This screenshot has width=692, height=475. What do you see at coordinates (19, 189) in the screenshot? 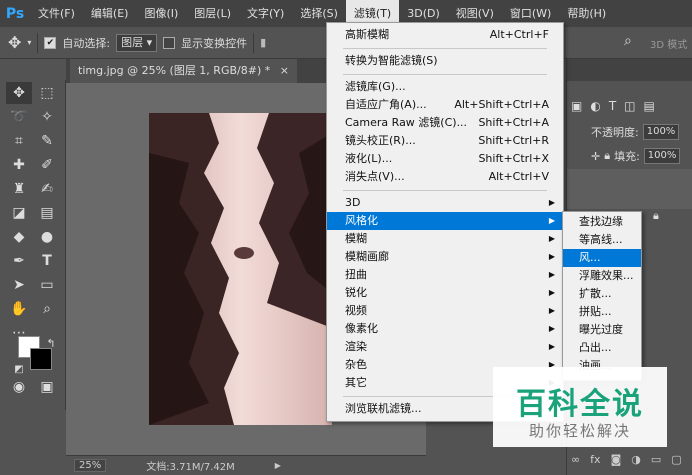
I see `clone-stamp-tool-icon: ♜` at bounding box center [19, 189].